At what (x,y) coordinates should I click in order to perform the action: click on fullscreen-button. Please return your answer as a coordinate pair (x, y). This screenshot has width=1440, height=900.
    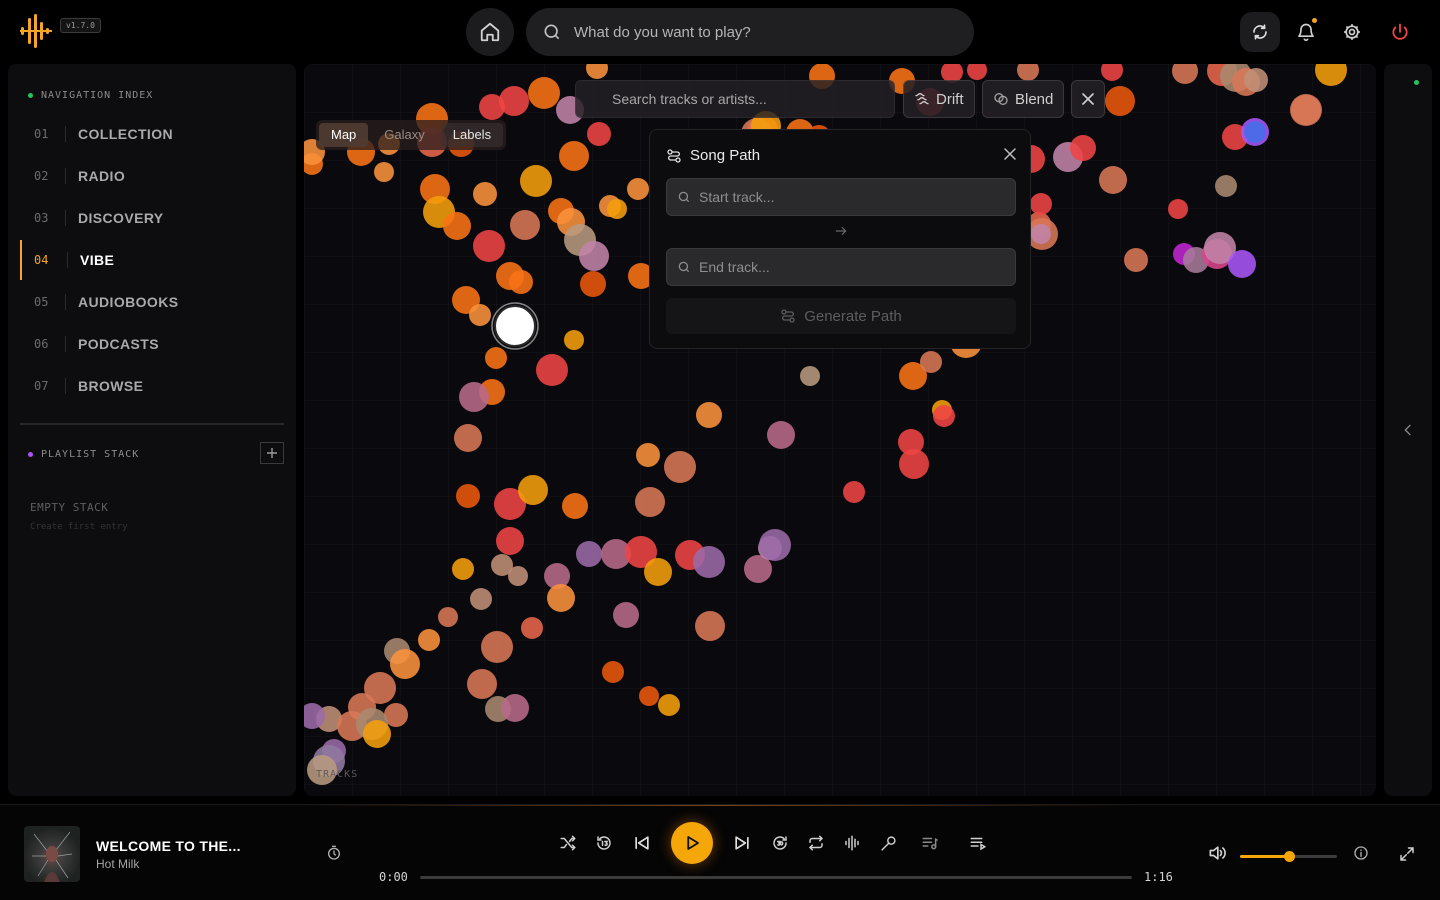
    Looking at the image, I should click on (1407, 854).